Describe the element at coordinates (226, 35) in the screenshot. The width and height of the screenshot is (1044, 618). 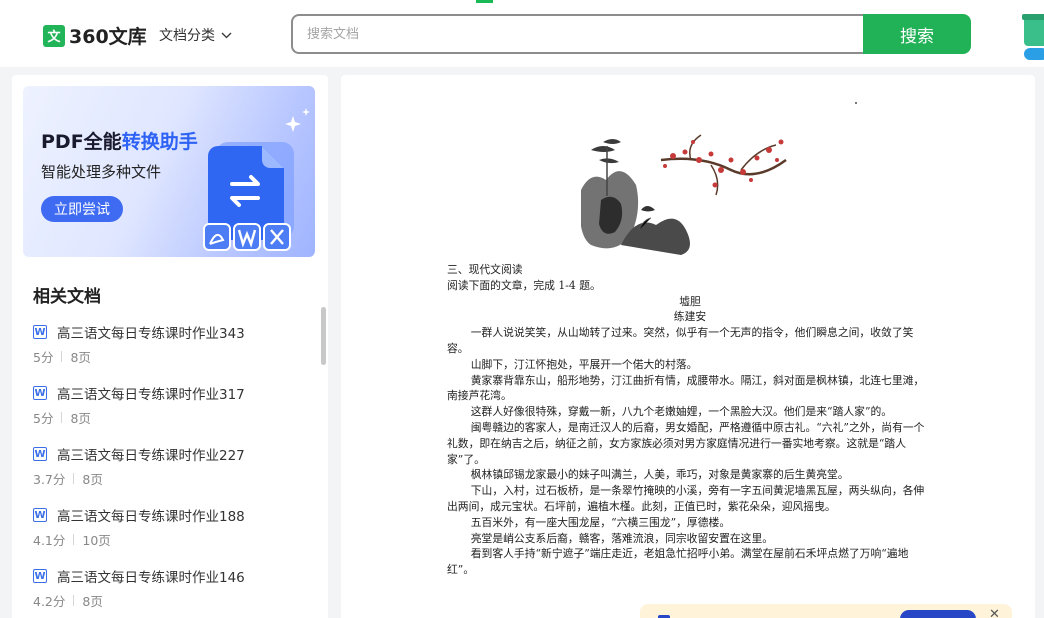
I see `chevron-down-icon` at that location.